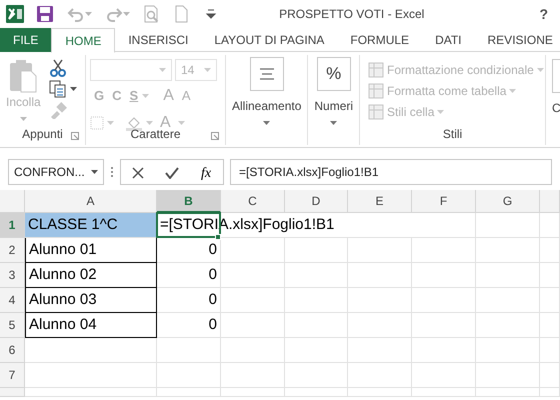  I want to click on row-header: 1, so click(12, 225).